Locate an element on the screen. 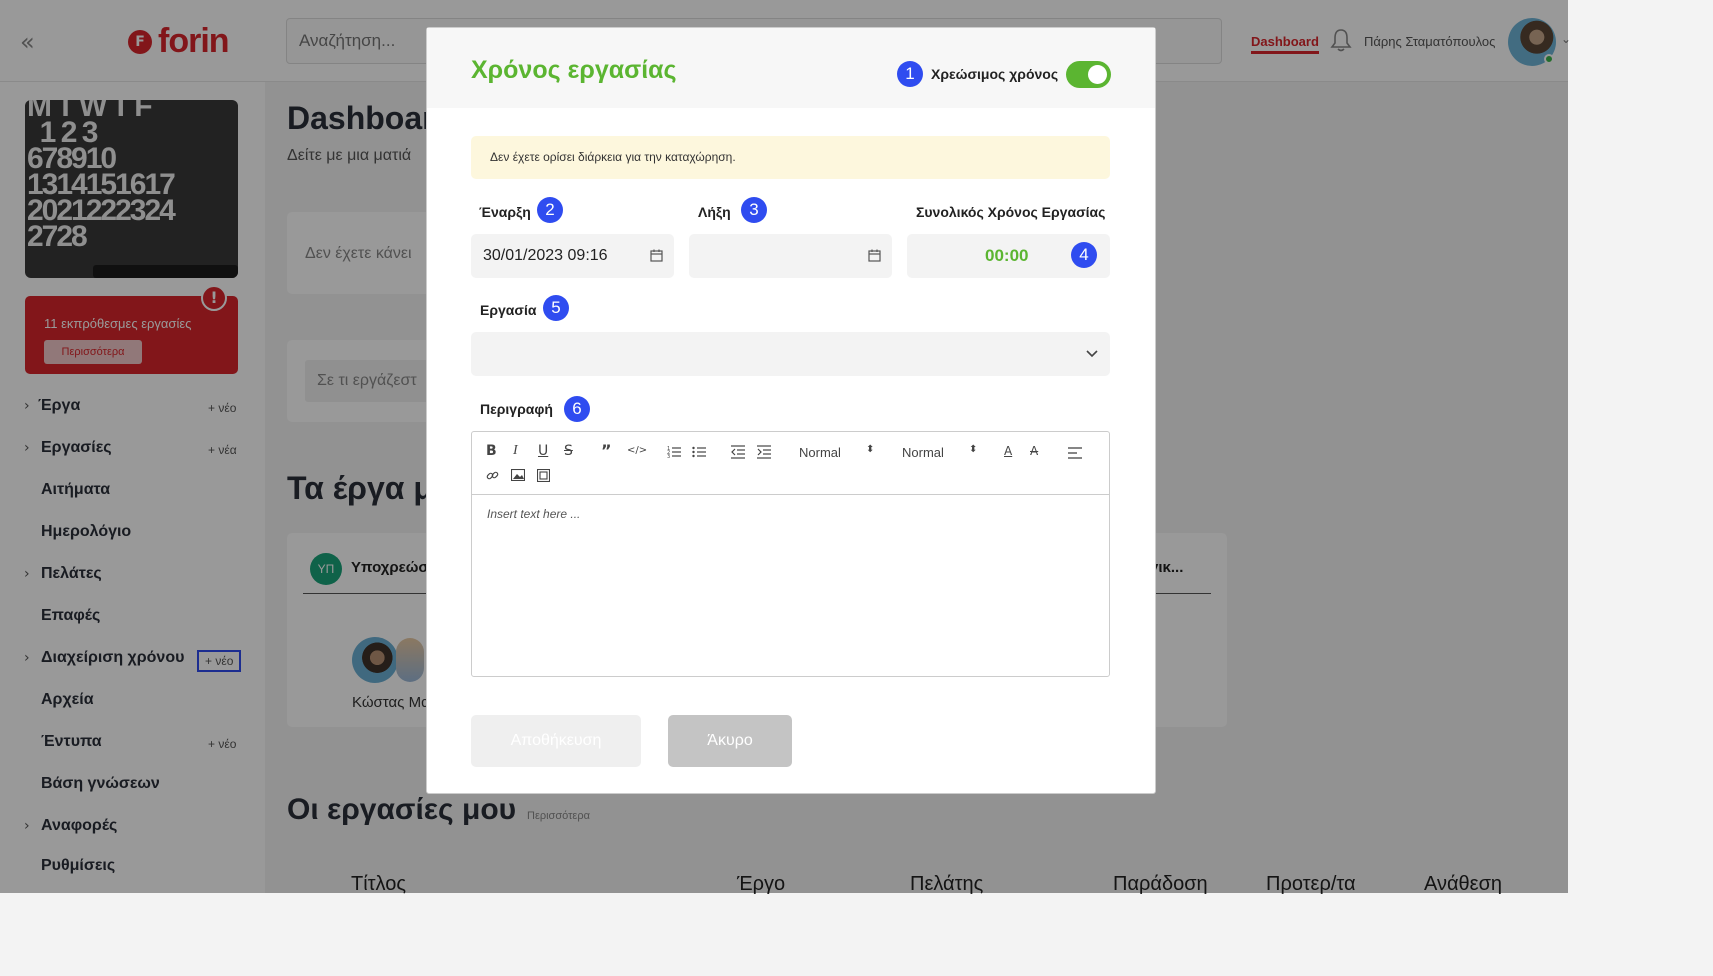 The height and width of the screenshot is (976, 1713). outdent-icon is located at coordinates (738, 452).